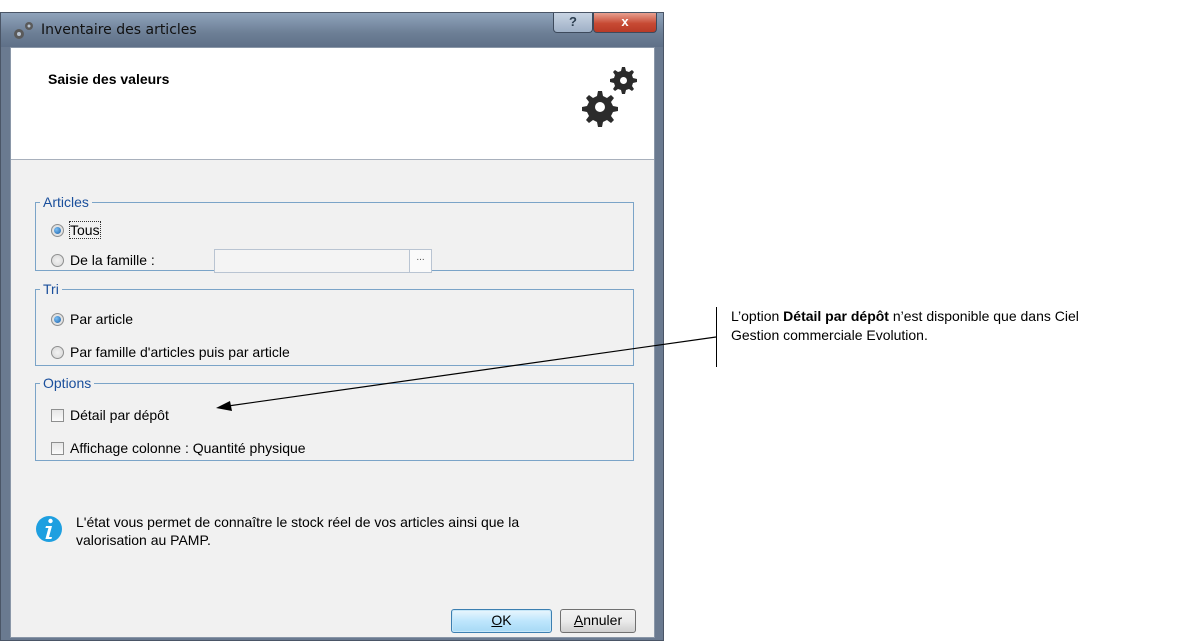 This screenshot has width=1195, height=641. I want to click on ok-button: OK, so click(501, 621).